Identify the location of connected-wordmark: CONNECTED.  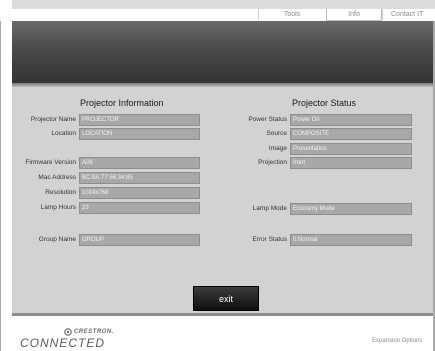
(63, 343).